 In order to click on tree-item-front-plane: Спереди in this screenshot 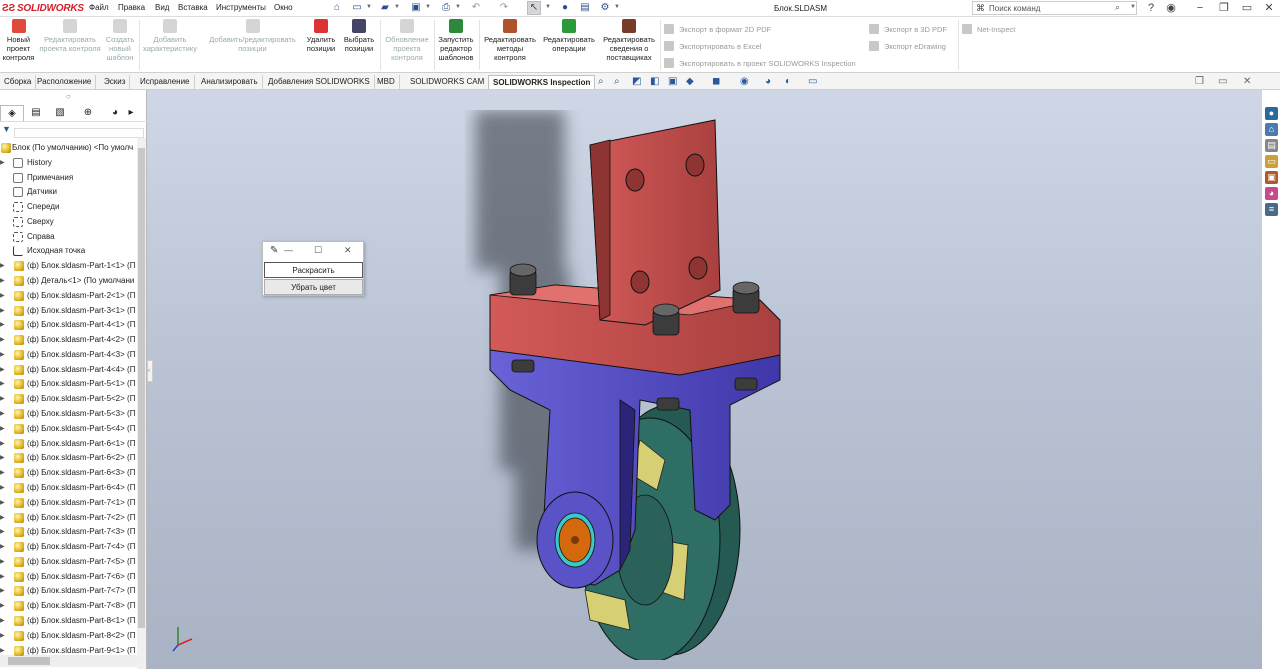, I will do `click(68, 207)`.